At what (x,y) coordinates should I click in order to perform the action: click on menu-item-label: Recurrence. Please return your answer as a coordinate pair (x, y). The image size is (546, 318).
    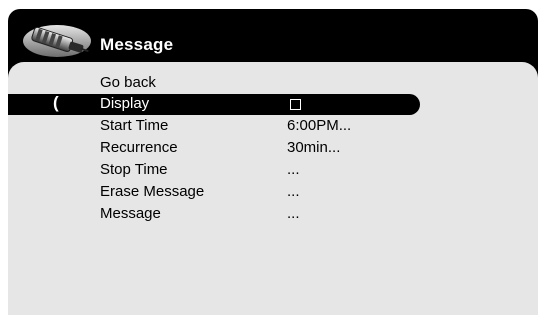
    Looking at the image, I should click on (139, 147).